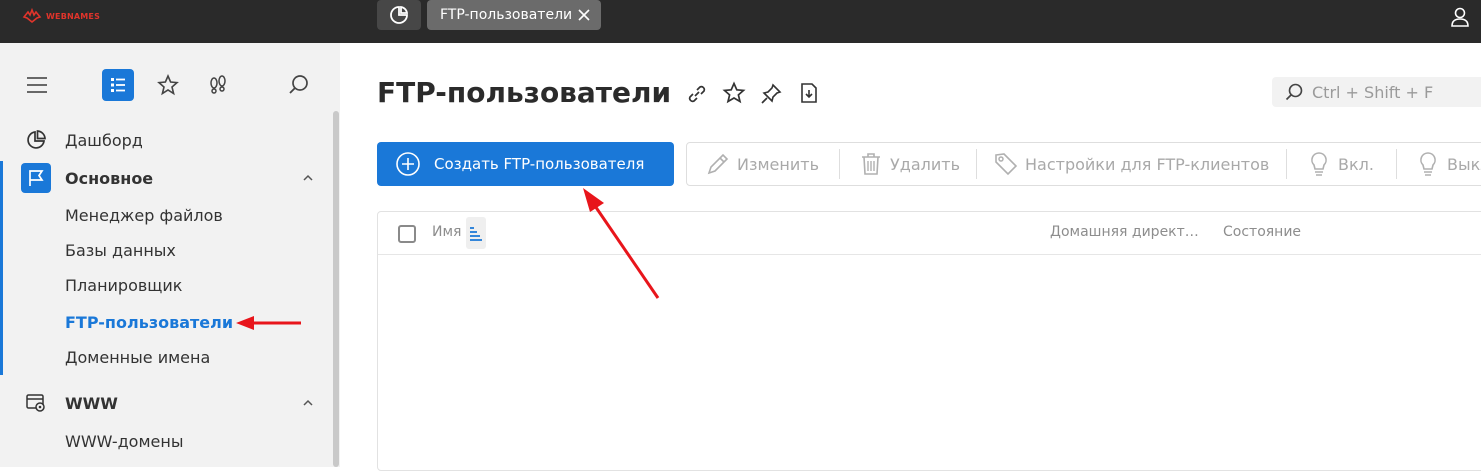  I want to click on logo-text: WEBNAMES, so click(73, 16).